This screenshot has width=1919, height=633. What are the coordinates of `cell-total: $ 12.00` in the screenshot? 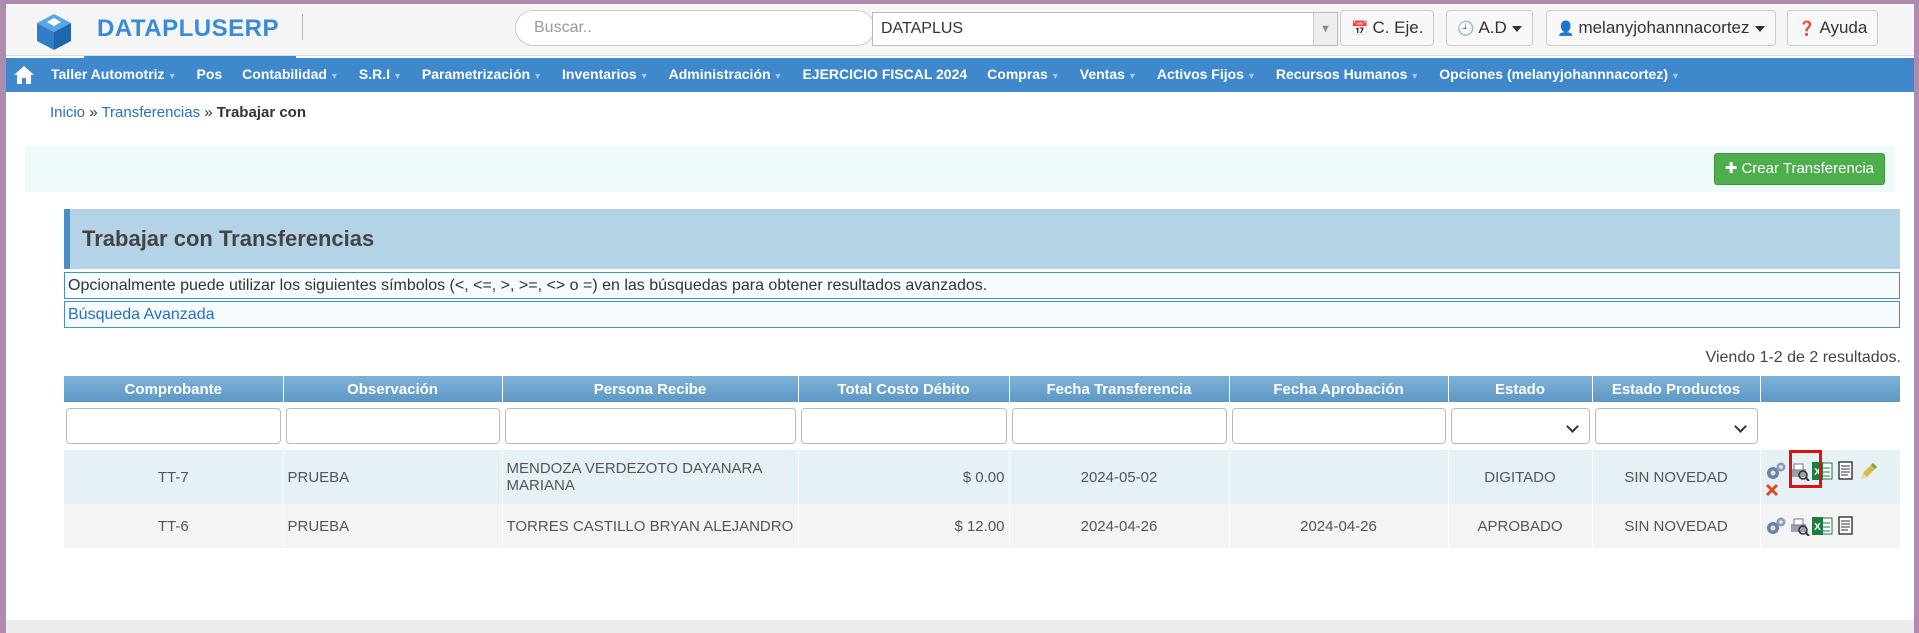 It's located at (904, 526).